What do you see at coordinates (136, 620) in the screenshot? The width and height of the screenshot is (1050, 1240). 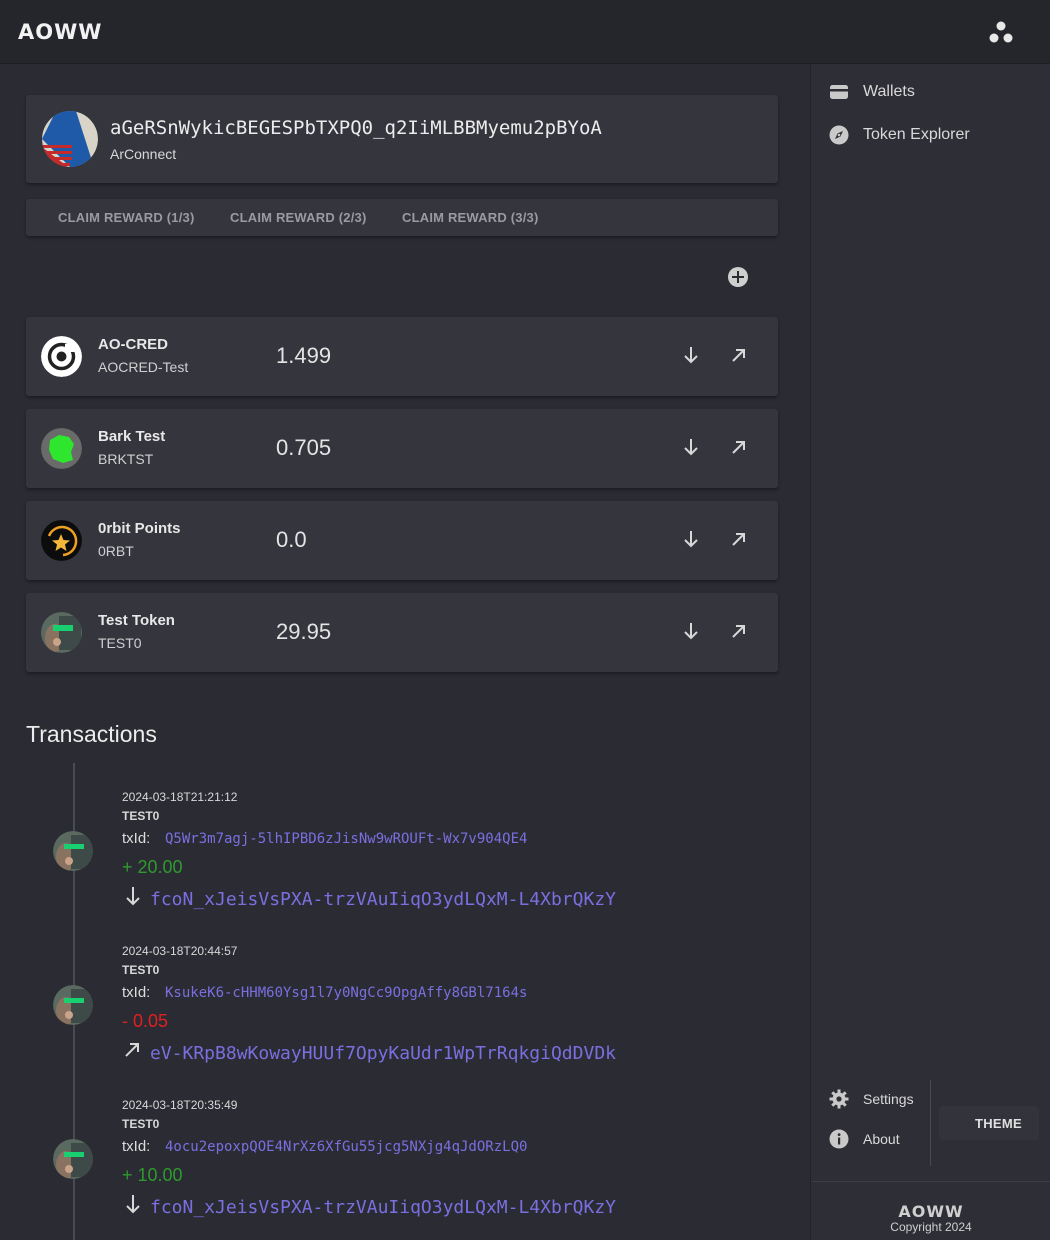 I see `token-name: Test Token` at bounding box center [136, 620].